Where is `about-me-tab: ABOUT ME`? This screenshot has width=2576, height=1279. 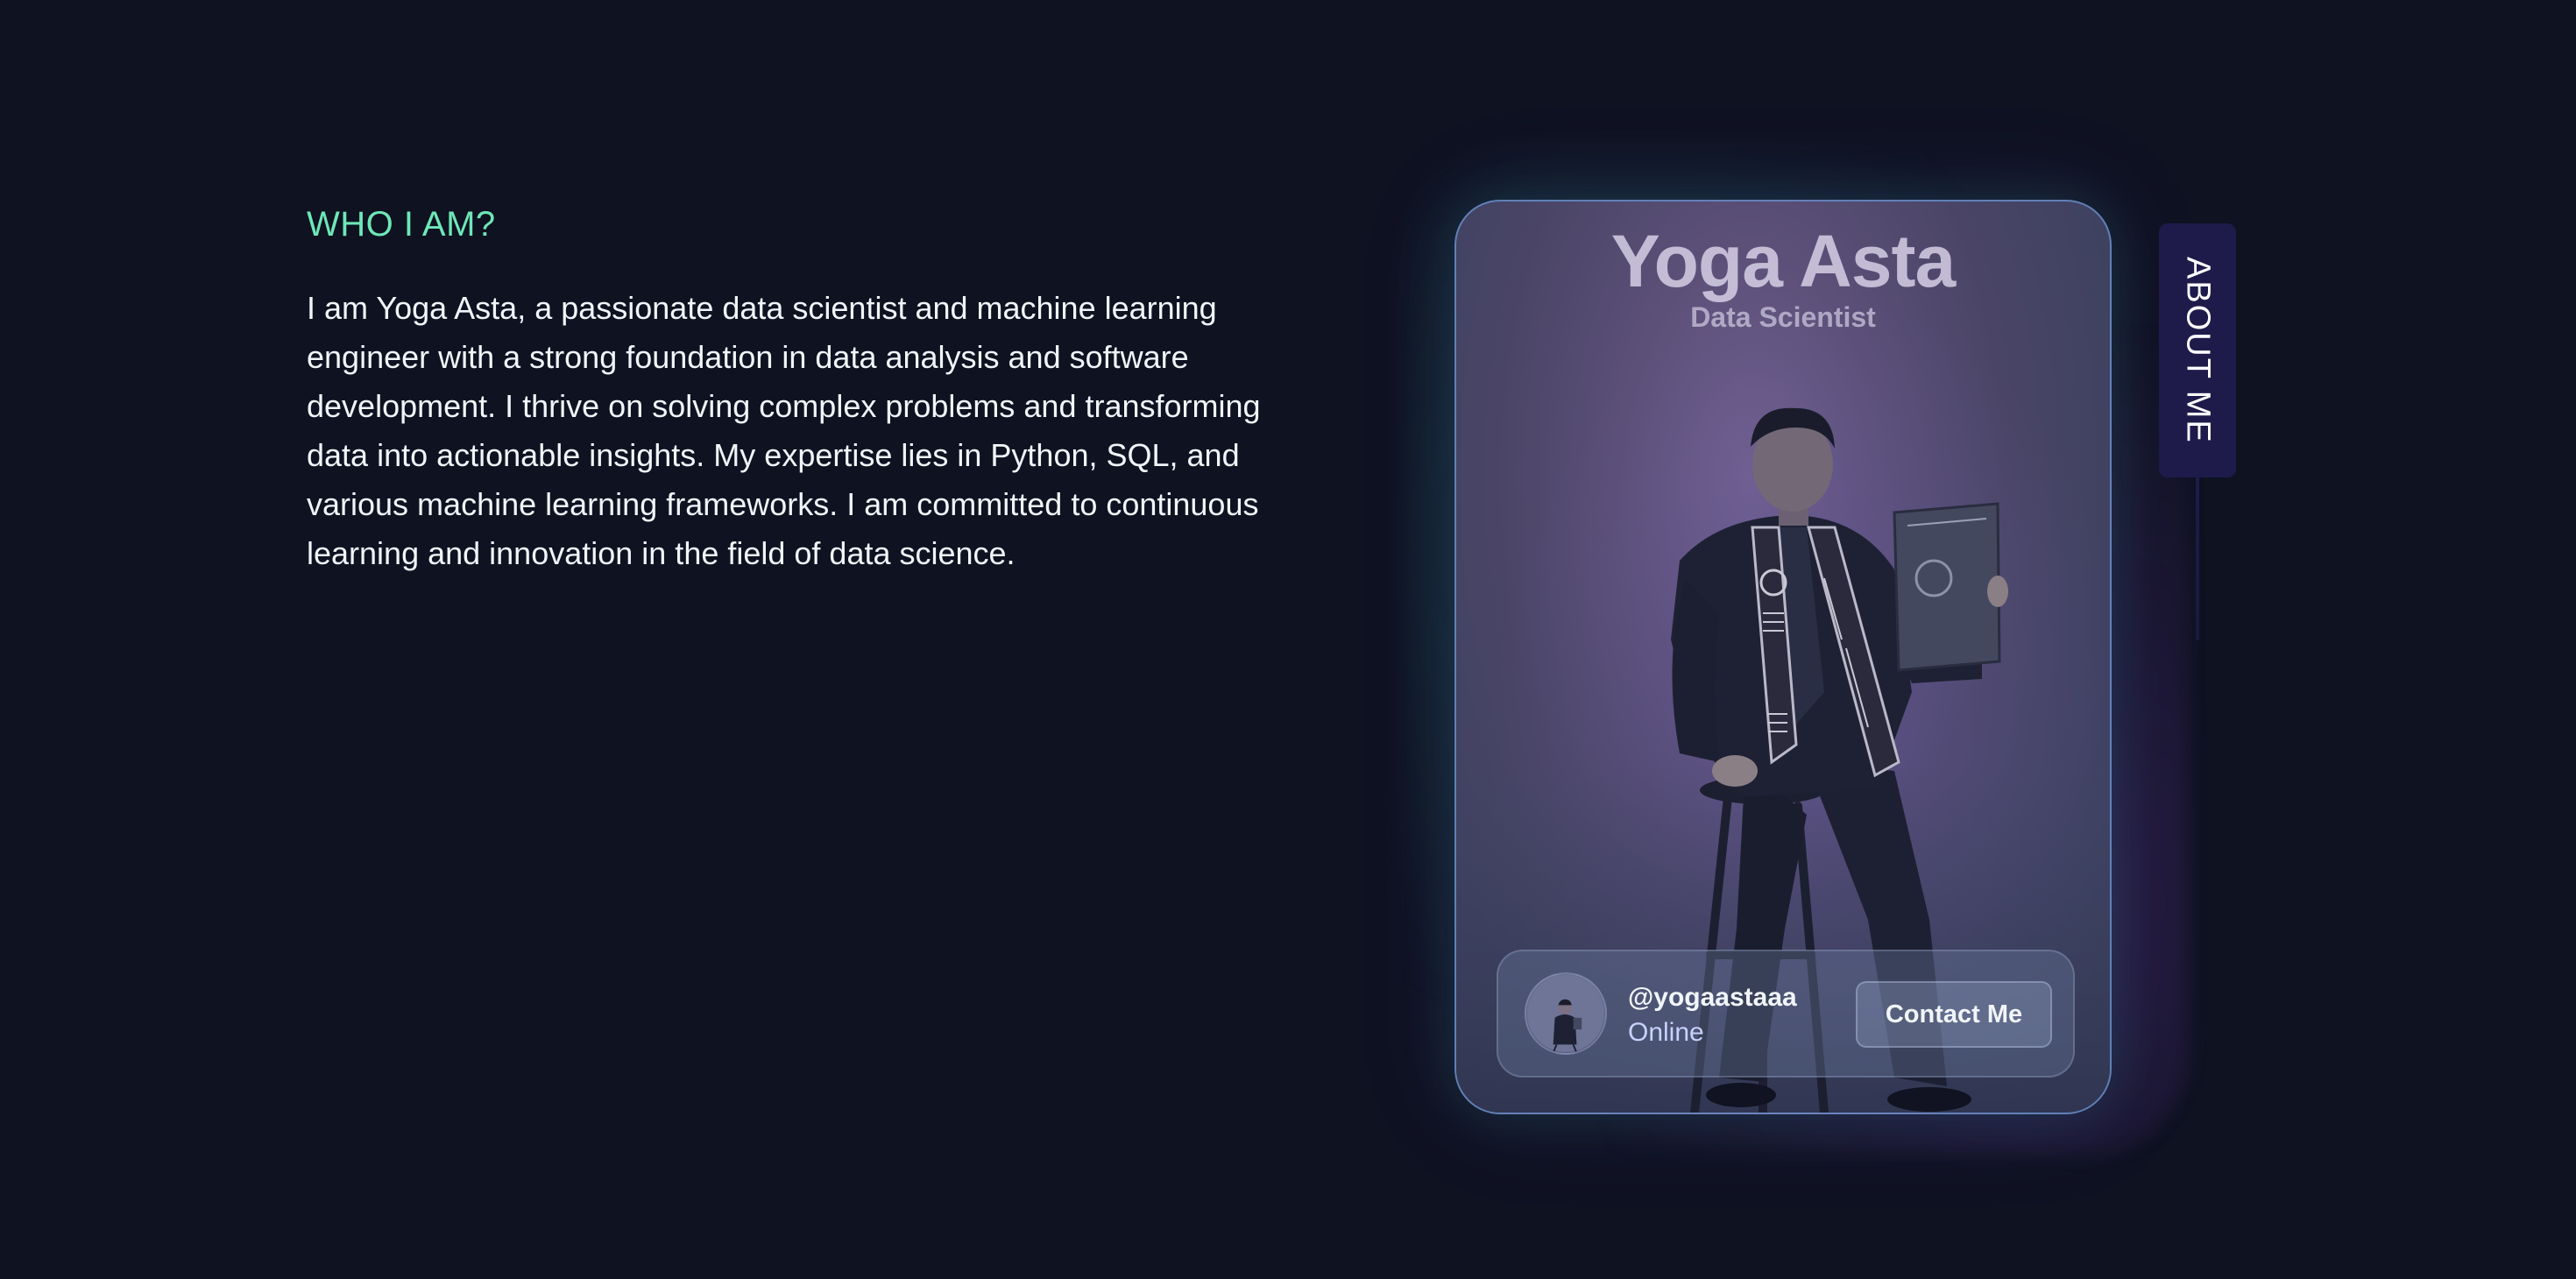 about-me-tab: ABOUT ME is located at coordinates (2197, 350).